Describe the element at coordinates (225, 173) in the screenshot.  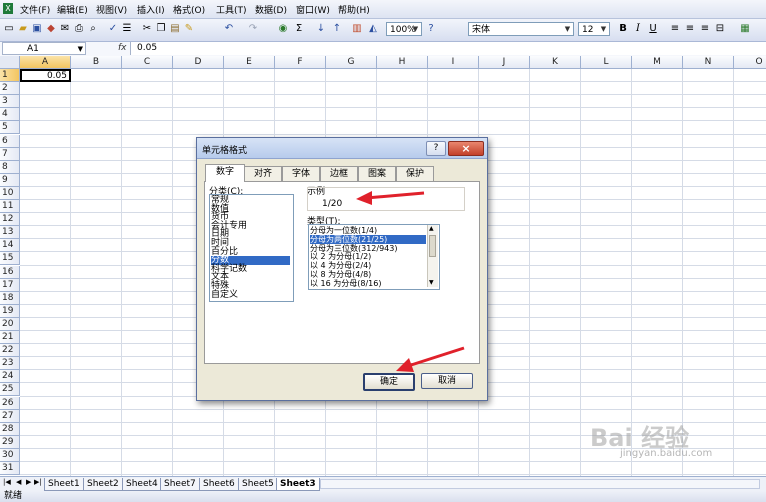
I see `tab-number: 数字` at that location.